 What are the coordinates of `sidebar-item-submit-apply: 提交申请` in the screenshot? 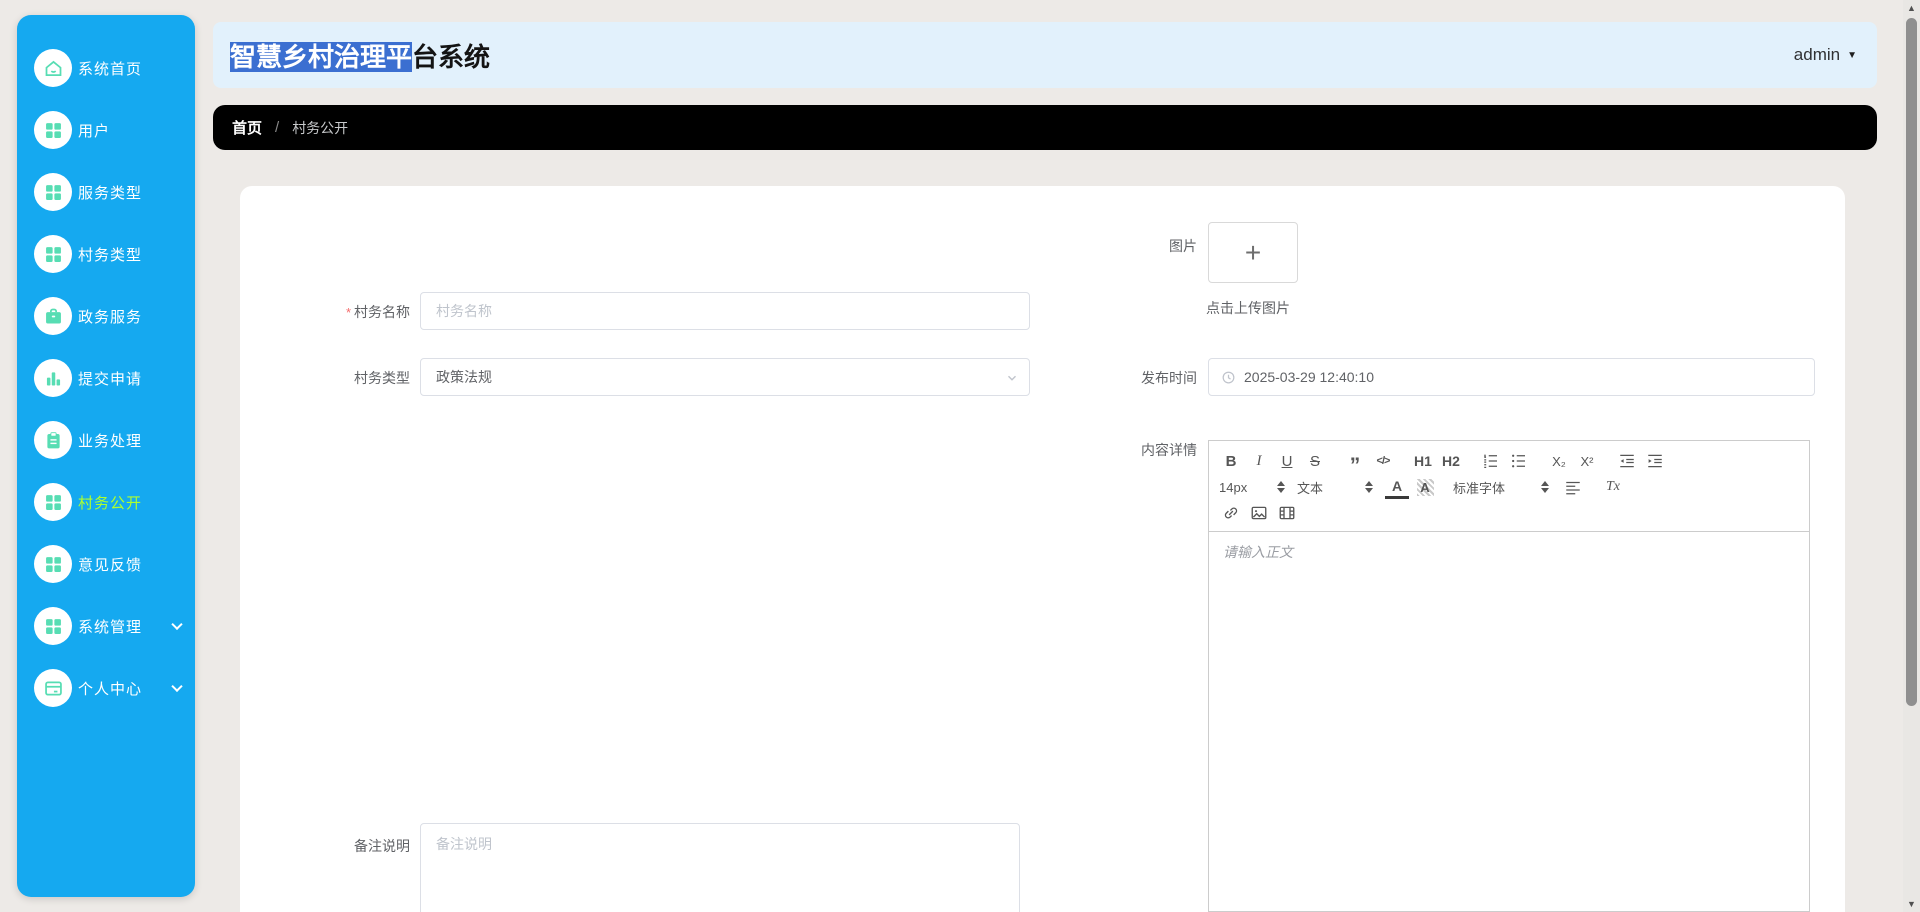 It's located at (106, 378).